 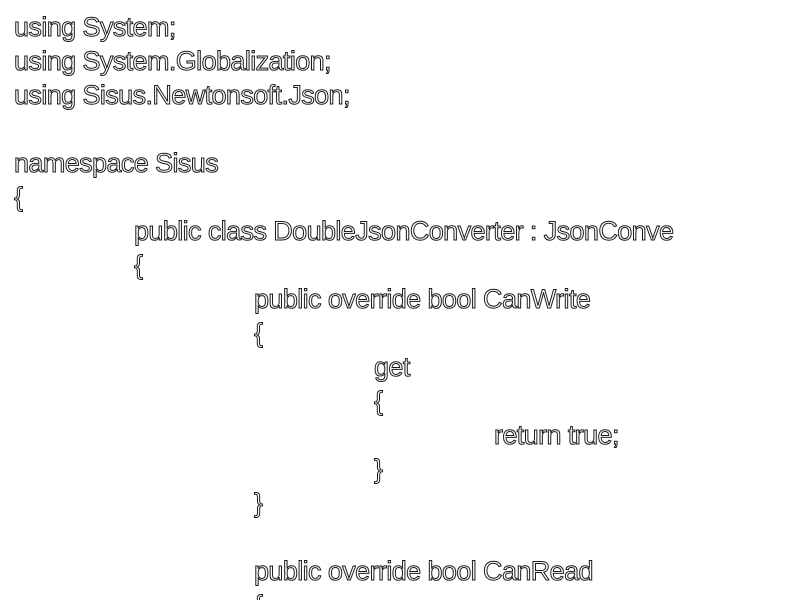 I want to click on code-line-get-accessor: get, so click(x=392, y=367).